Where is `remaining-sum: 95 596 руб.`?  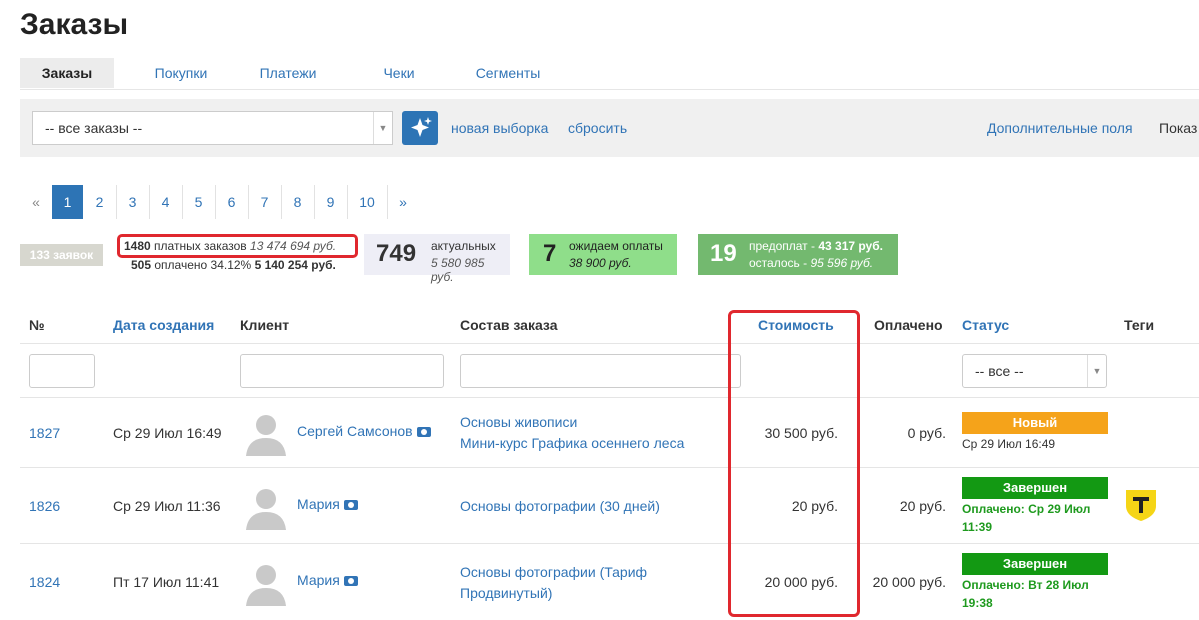 remaining-sum: 95 596 руб. is located at coordinates (842, 263).